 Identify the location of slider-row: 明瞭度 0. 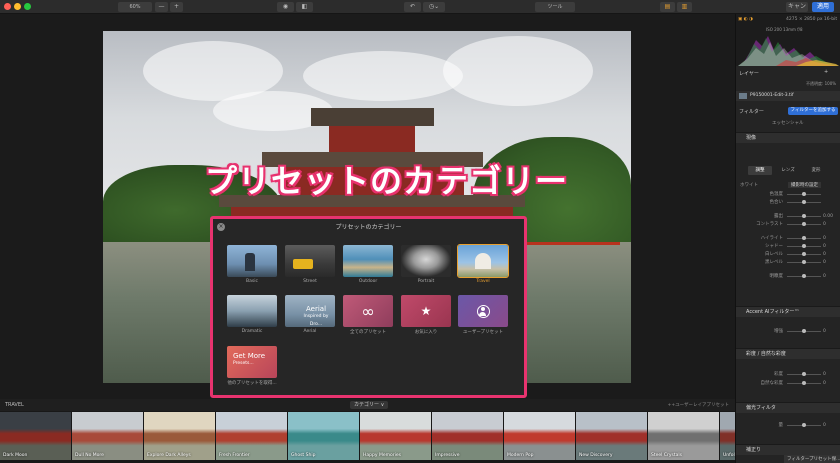
(788, 276).